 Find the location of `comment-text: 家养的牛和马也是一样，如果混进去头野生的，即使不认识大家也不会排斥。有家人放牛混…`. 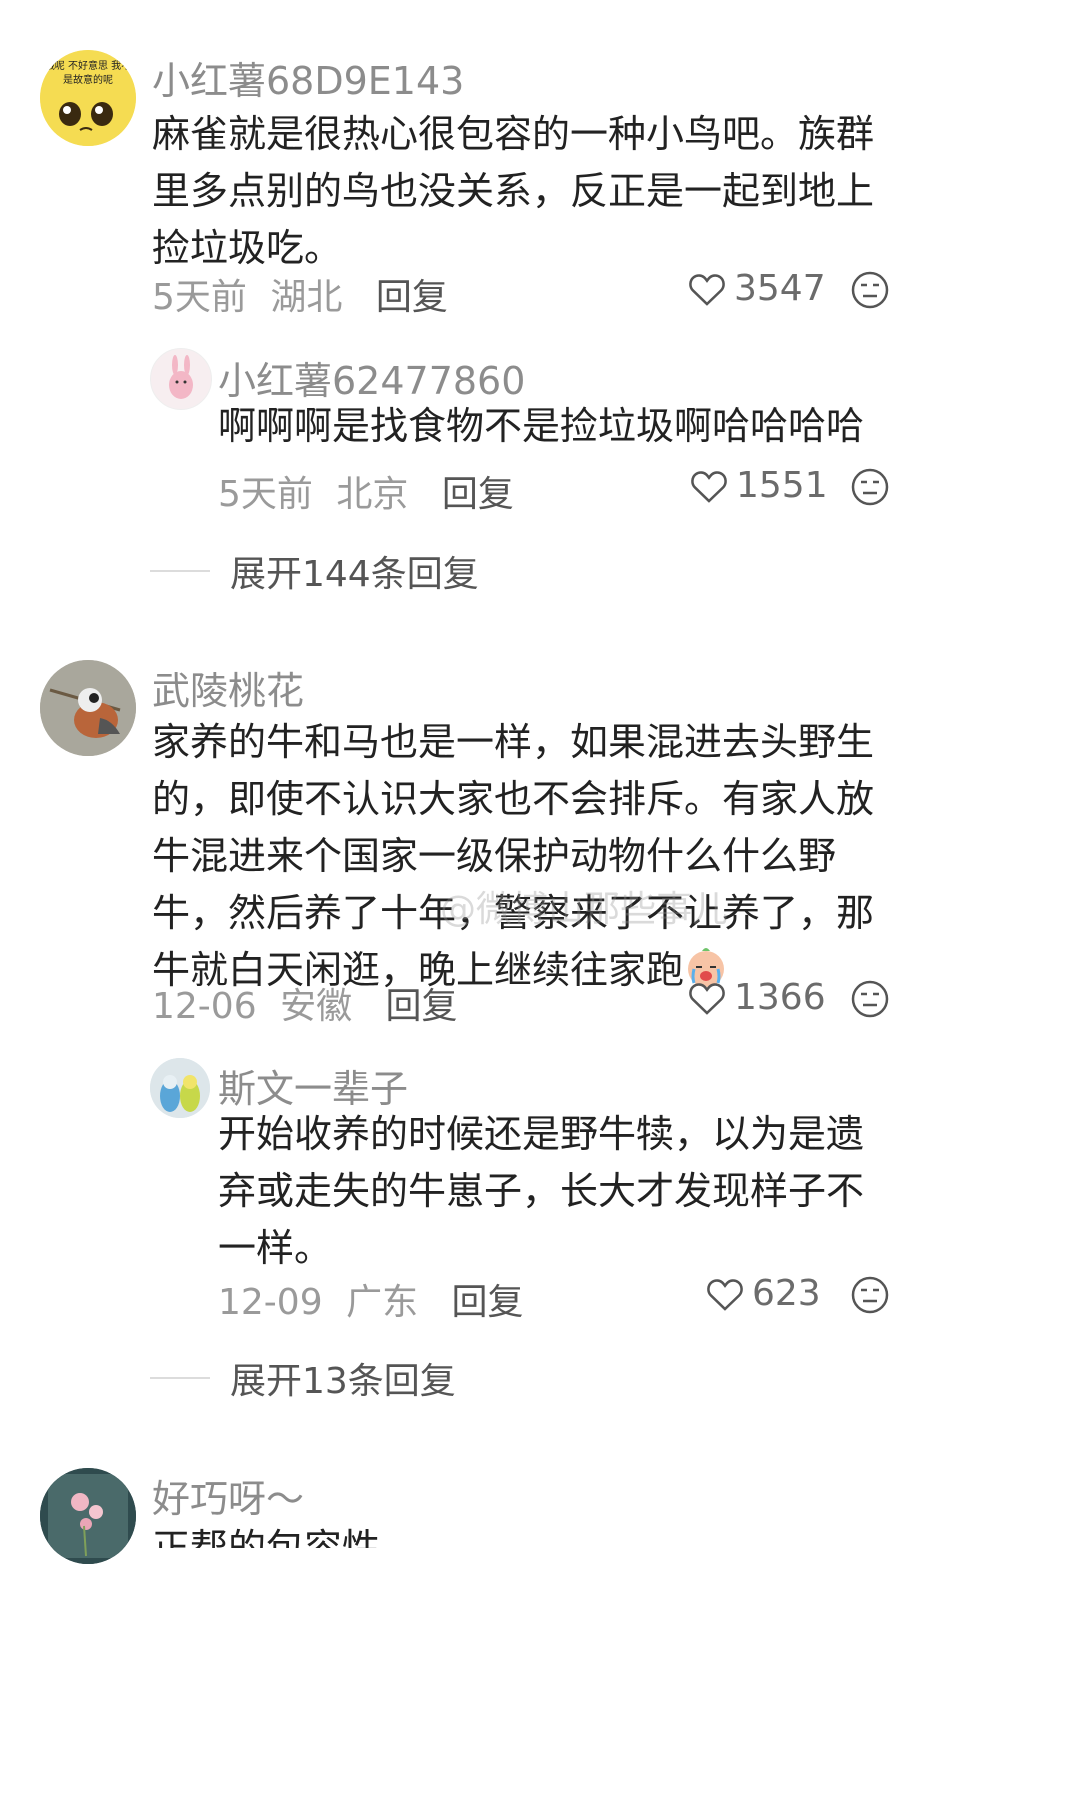

comment-text: 家养的牛和马也是一样，如果混进去头野生的，即使不认识大家也不会排斥。有家人放牛混… is located at coordinates (522, 856).